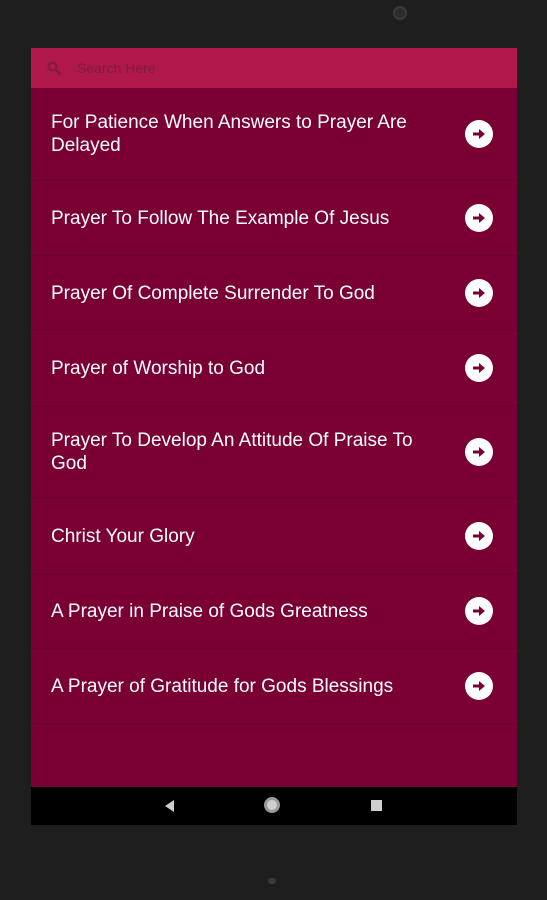 This screenshot has height=900, width=547. I want to click on list-item-label: Prayer of Worship to God, so click(158, 368).